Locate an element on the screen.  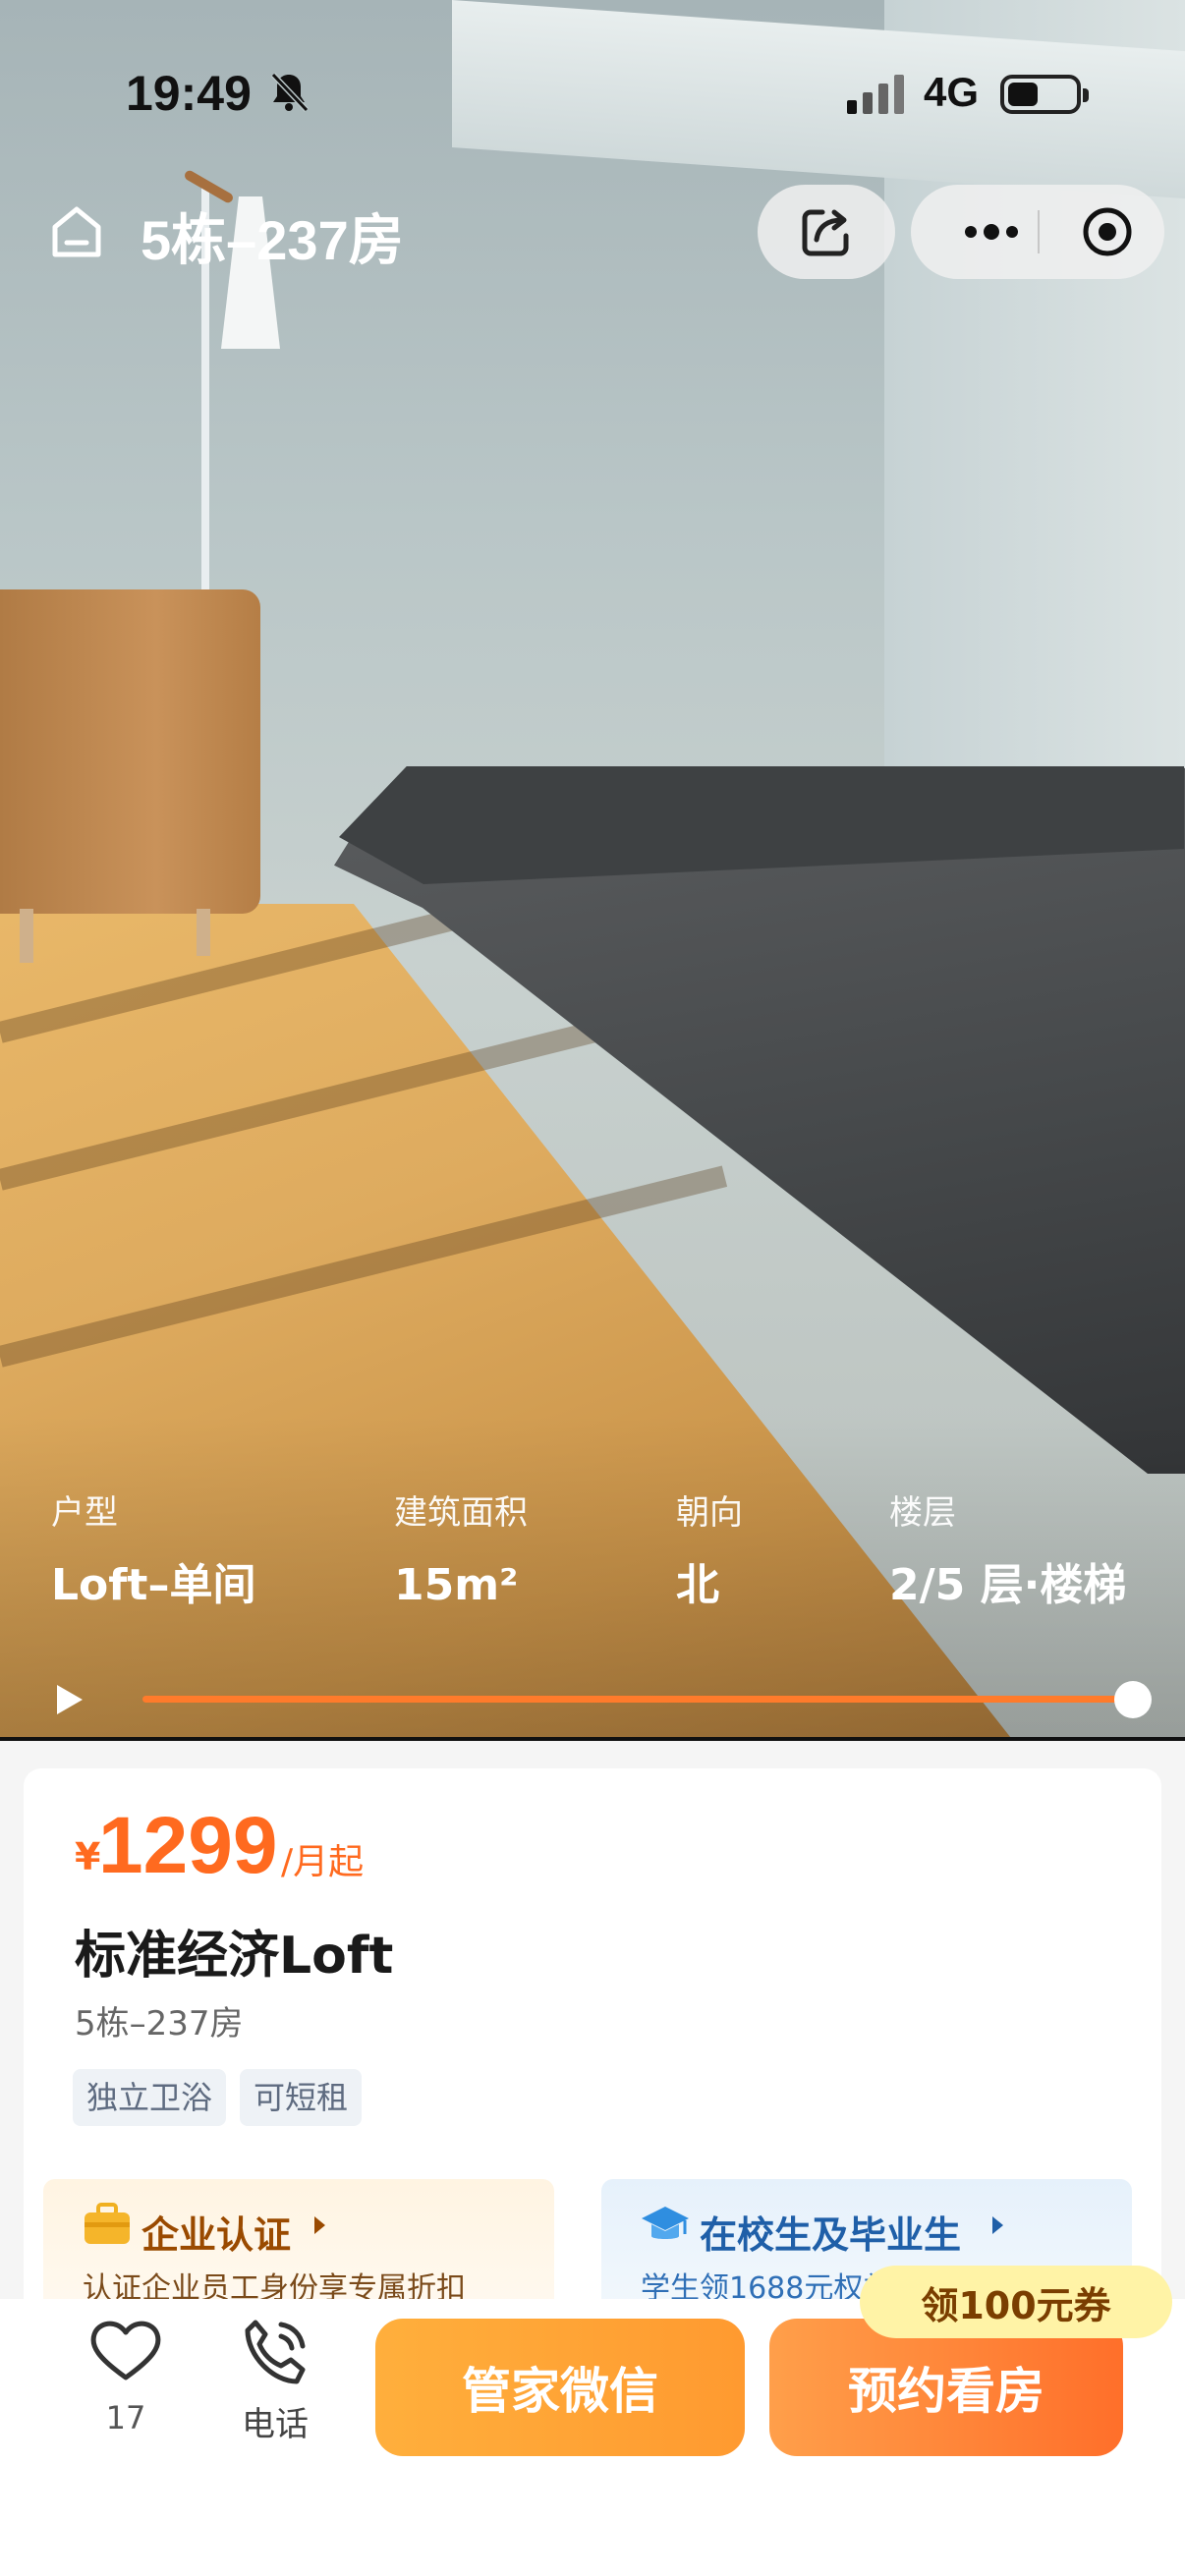
heart-icon is located at coordinates (126, 2349).